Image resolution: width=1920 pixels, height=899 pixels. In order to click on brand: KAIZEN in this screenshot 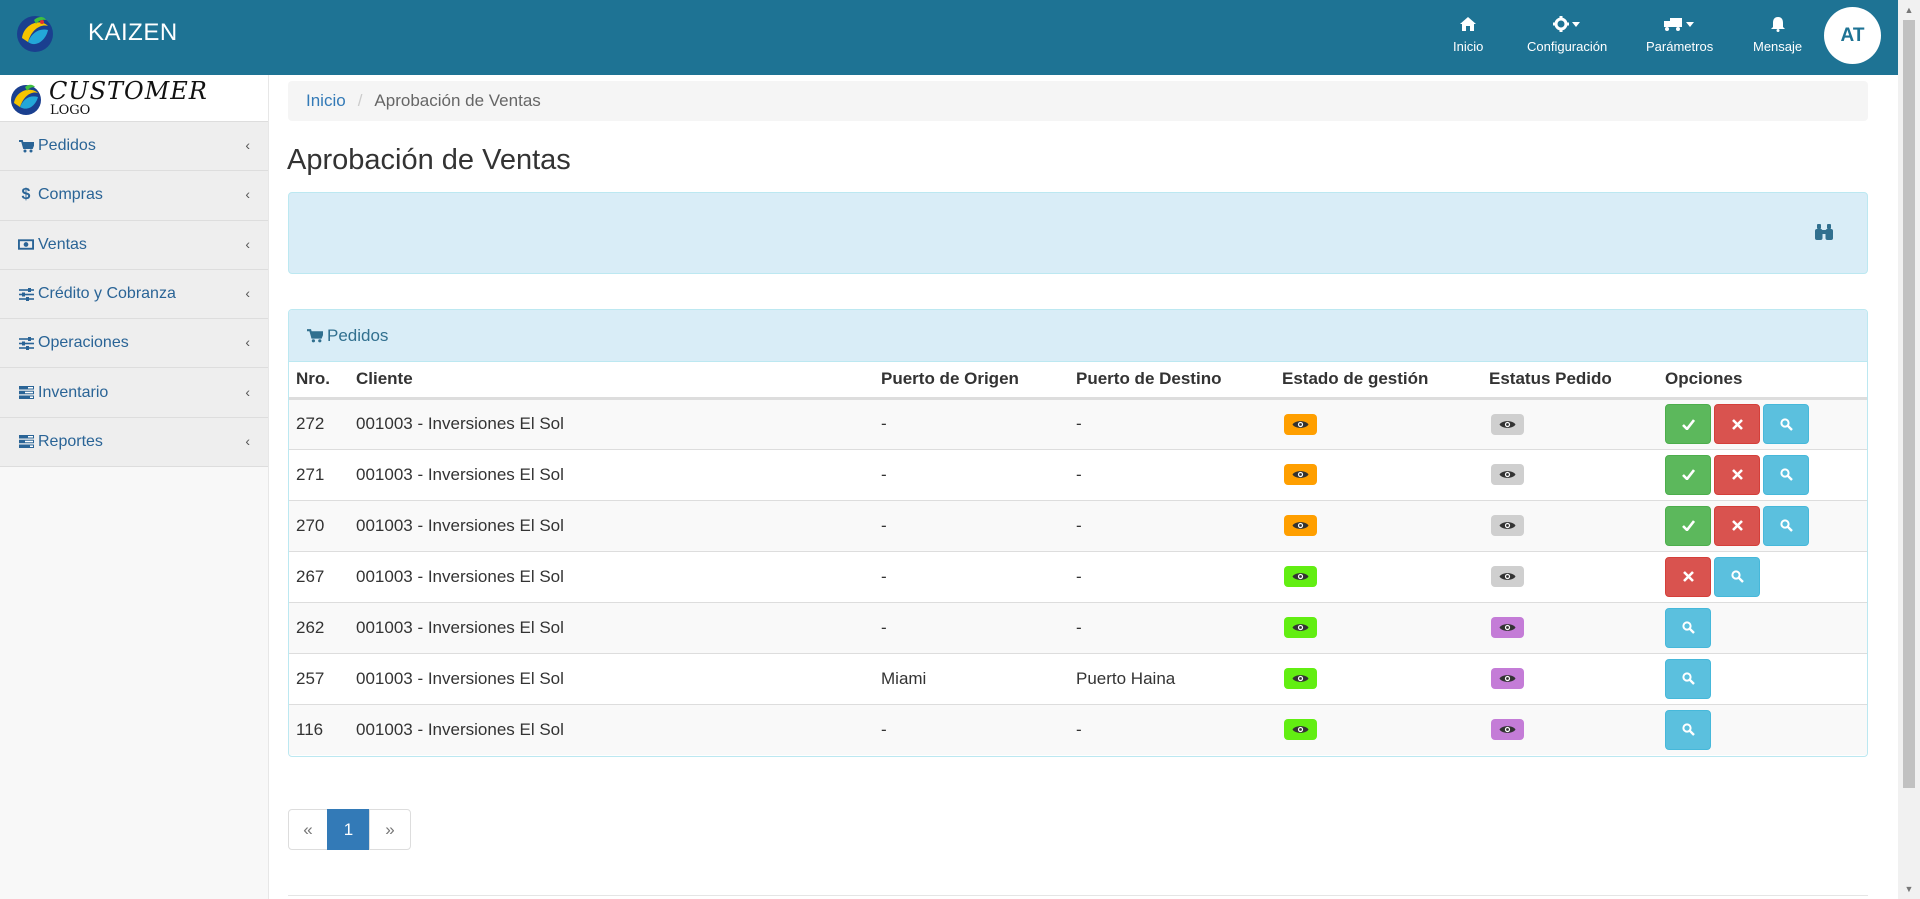, I will do `click(96, 33)`.